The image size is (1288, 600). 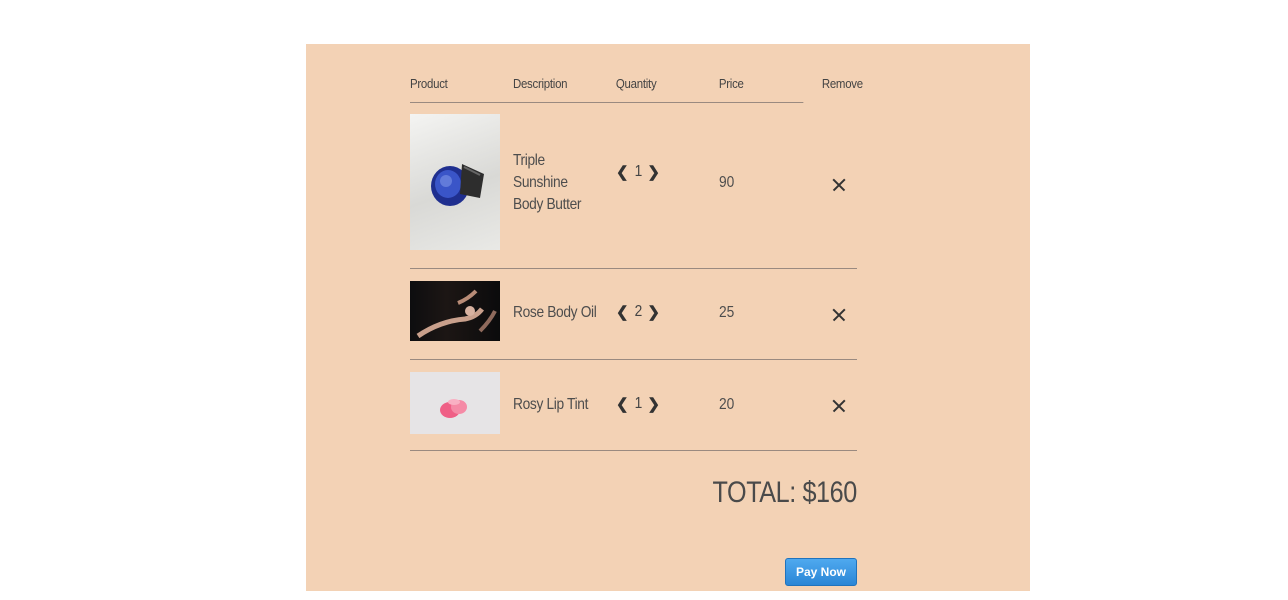 I want to click on header-description: Description, so click(x=540, y=83).